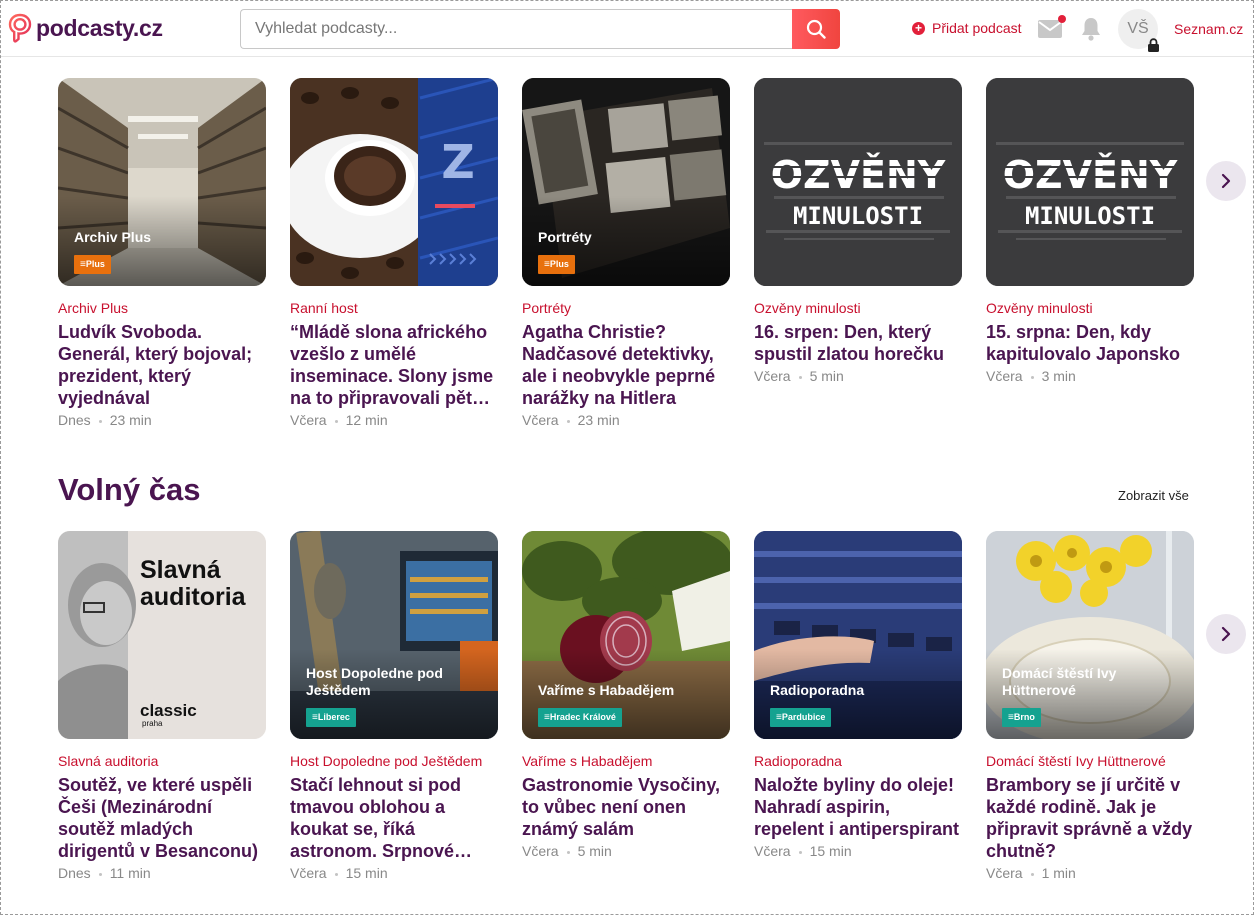  I want to click on add-podcast-label: Přidat podcast, so click(977, 28).